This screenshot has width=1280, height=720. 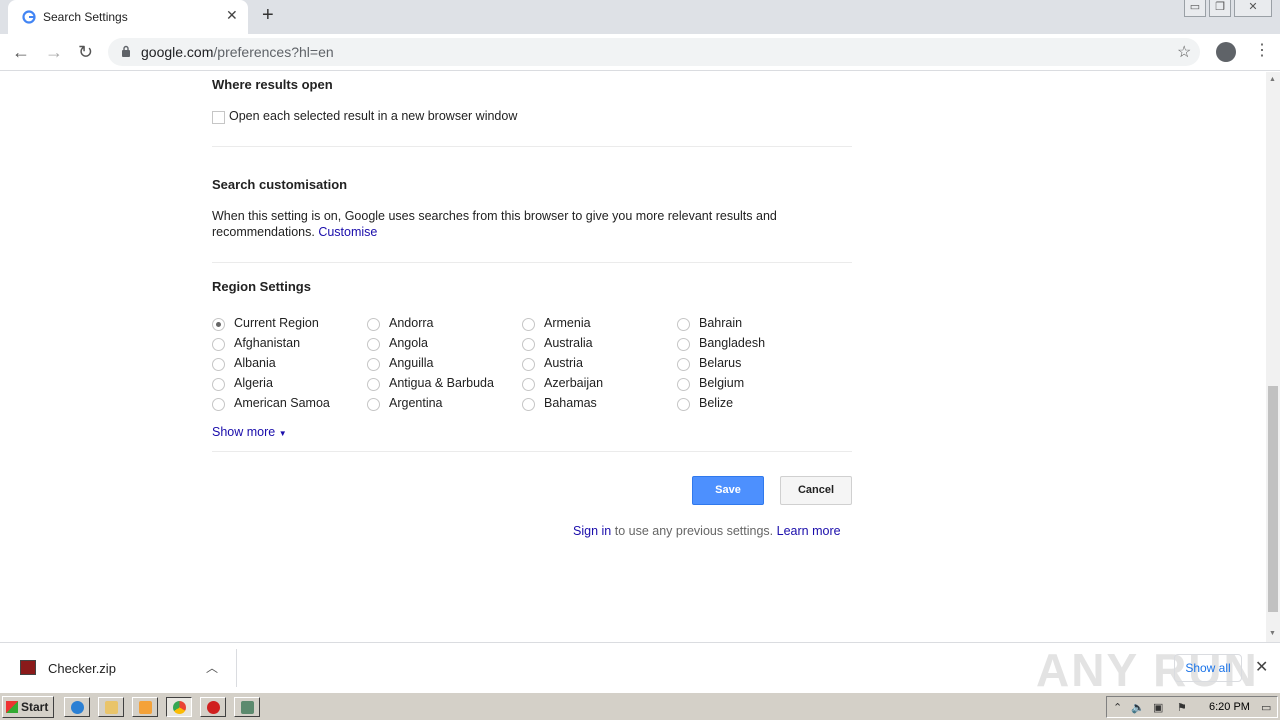 I want to click on region-label: Antigua & Barbuda, so click(x=441, y=383).